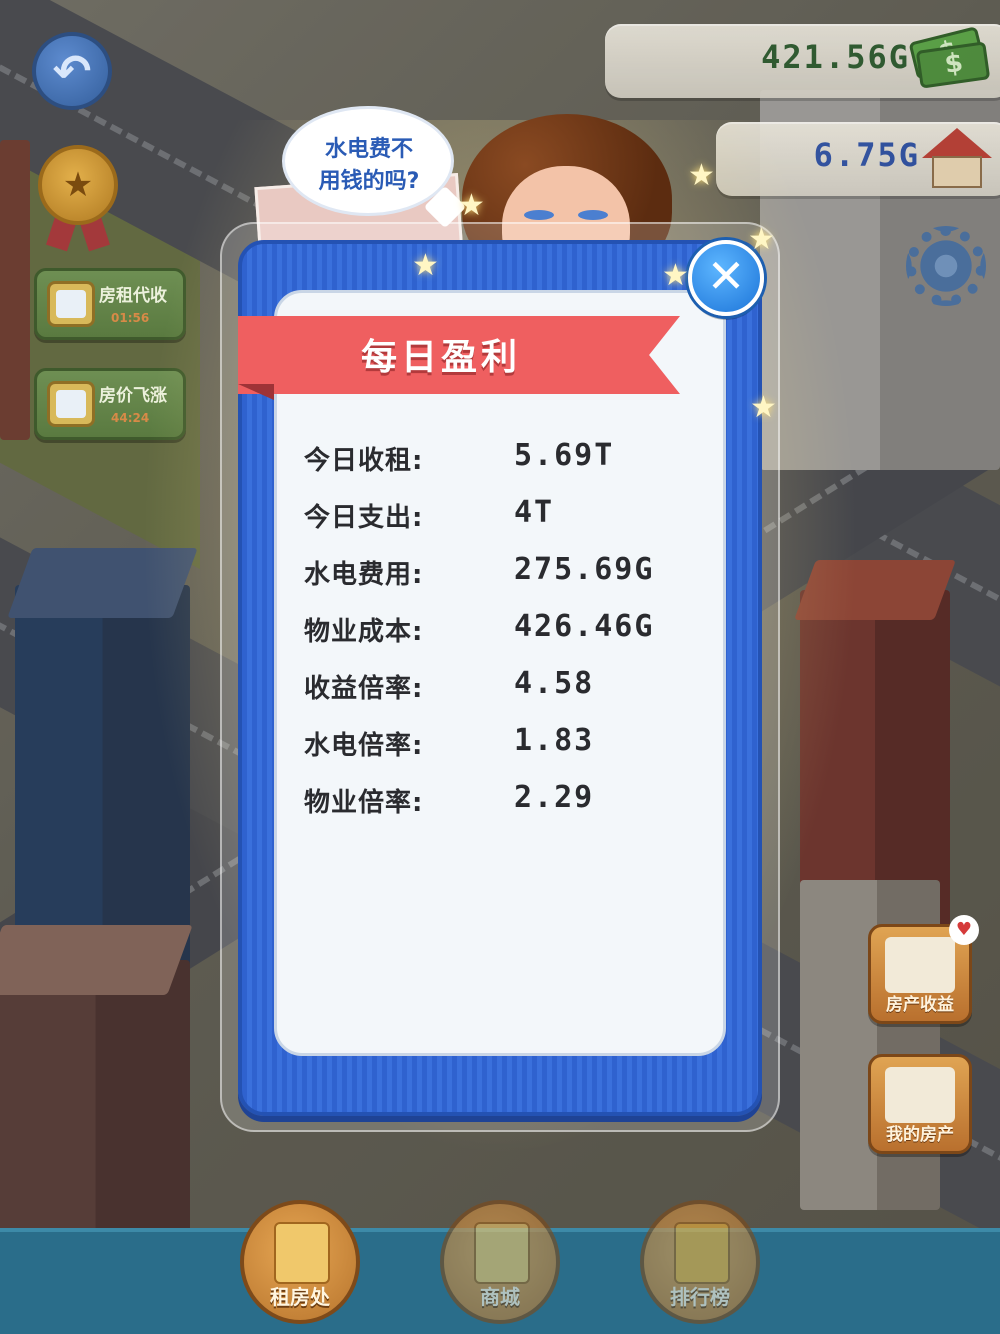  What do you see at coordinates (364, 689) in the screenshot?
I see `stat-label: 收益倍率:` at bounding box center [364, 689].